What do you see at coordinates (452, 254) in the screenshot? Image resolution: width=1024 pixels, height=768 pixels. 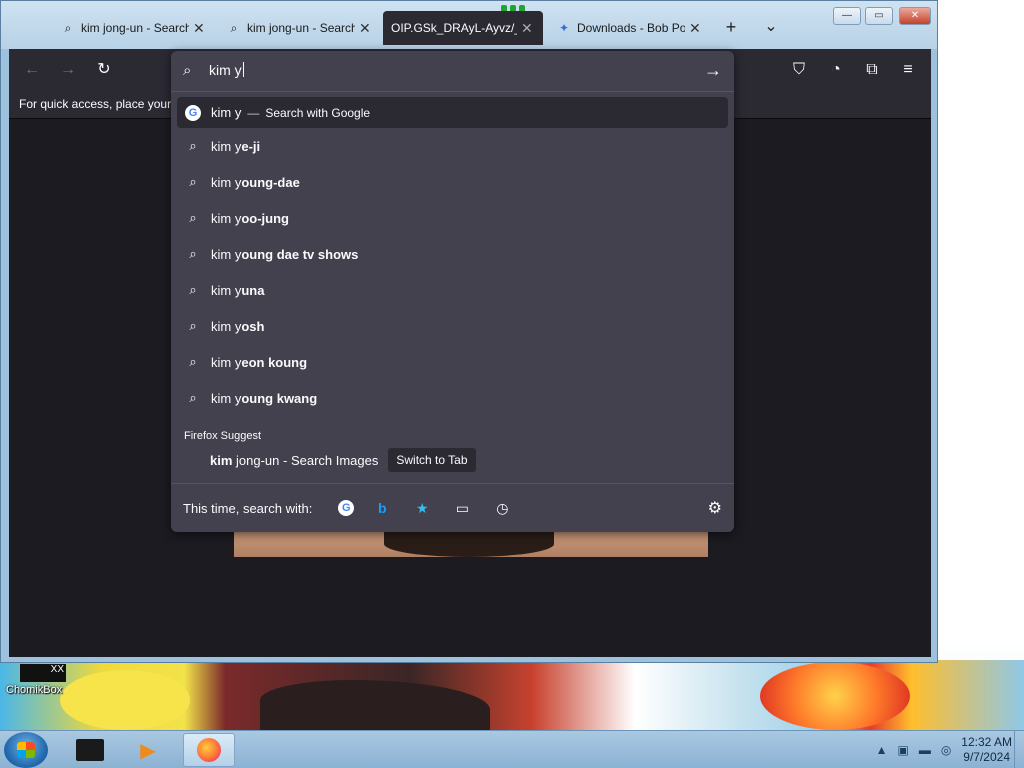 I see `suggestion-item: ⌕ kim y oung dae tv shows` at bounding box center [452, 254].